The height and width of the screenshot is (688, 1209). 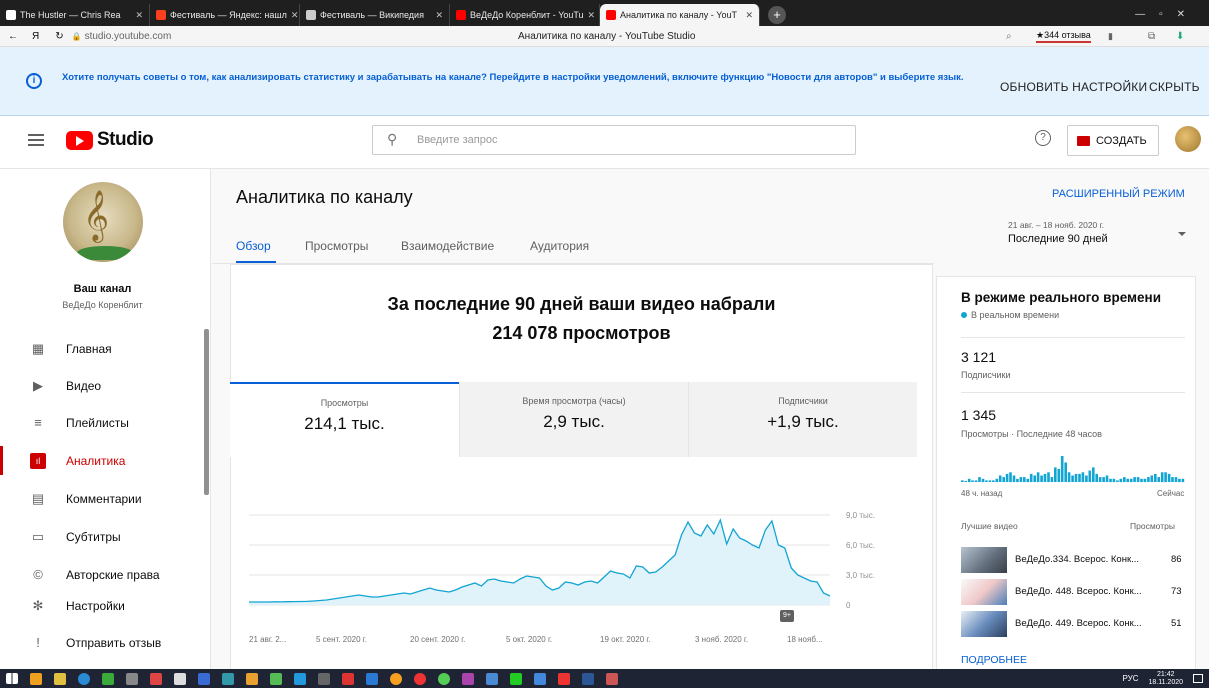 I want to click on sidebar-item-subtitles: ▭ Субтитры, so click(x=102, y=536).